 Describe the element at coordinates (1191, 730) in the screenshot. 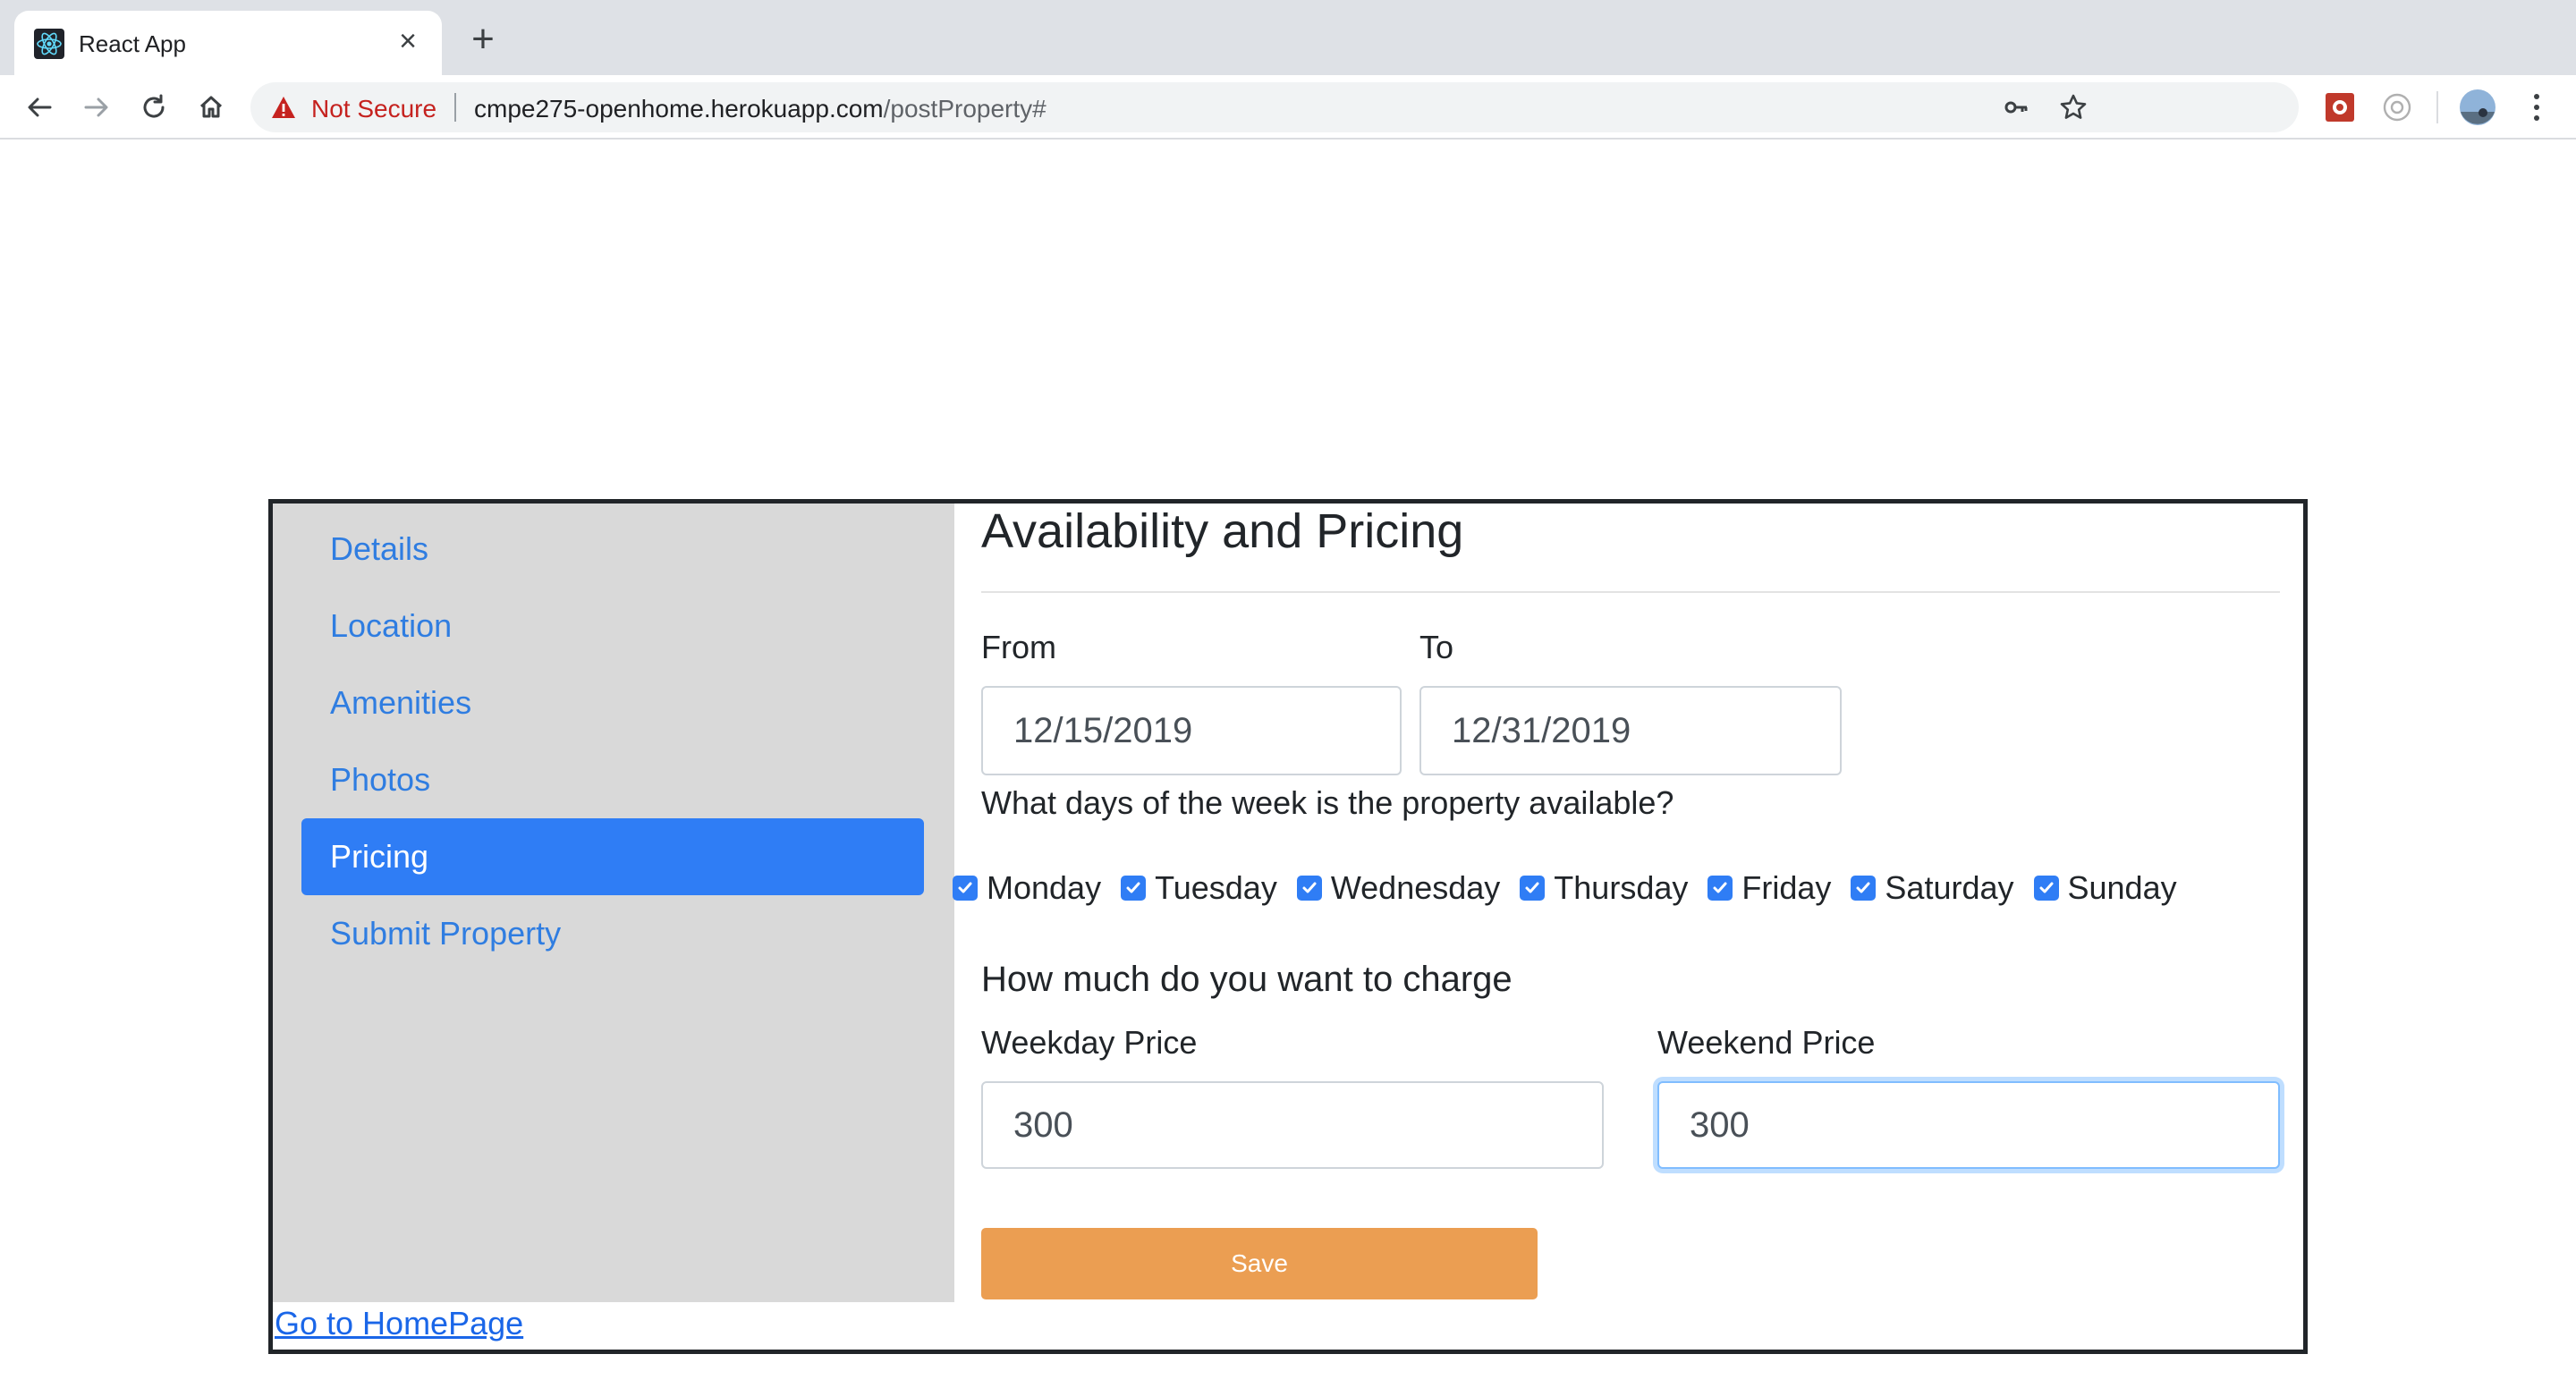

I see `from-date-input: 12/15/2019` at that location.